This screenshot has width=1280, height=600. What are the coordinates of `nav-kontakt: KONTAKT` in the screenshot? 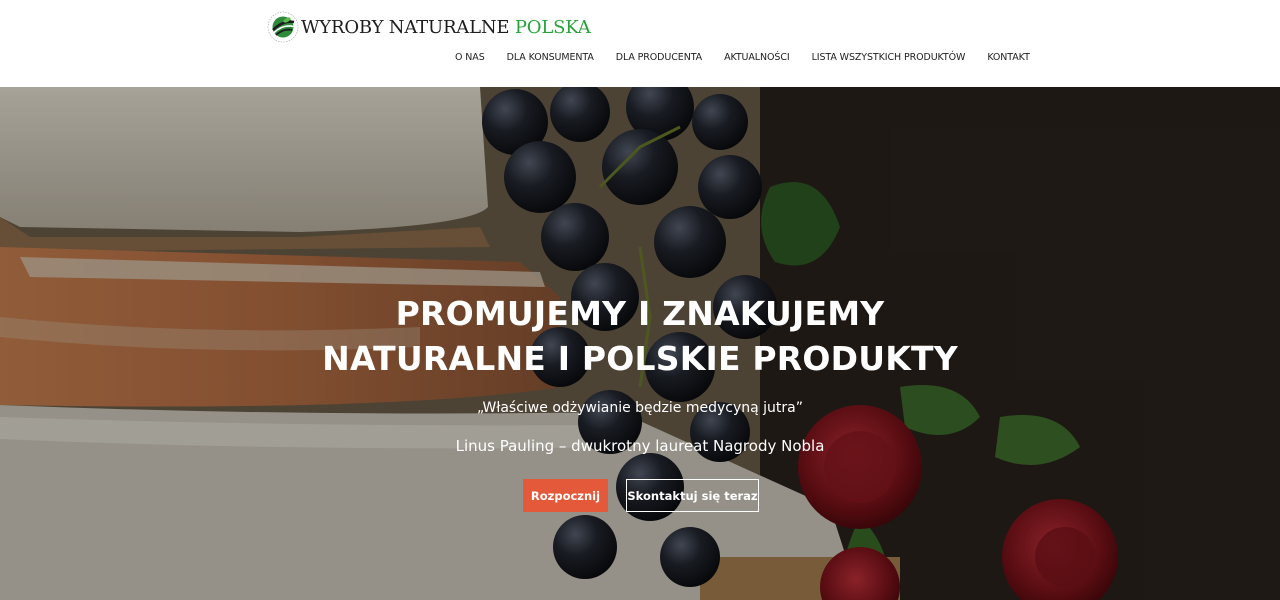 It's located at (1008, 57).